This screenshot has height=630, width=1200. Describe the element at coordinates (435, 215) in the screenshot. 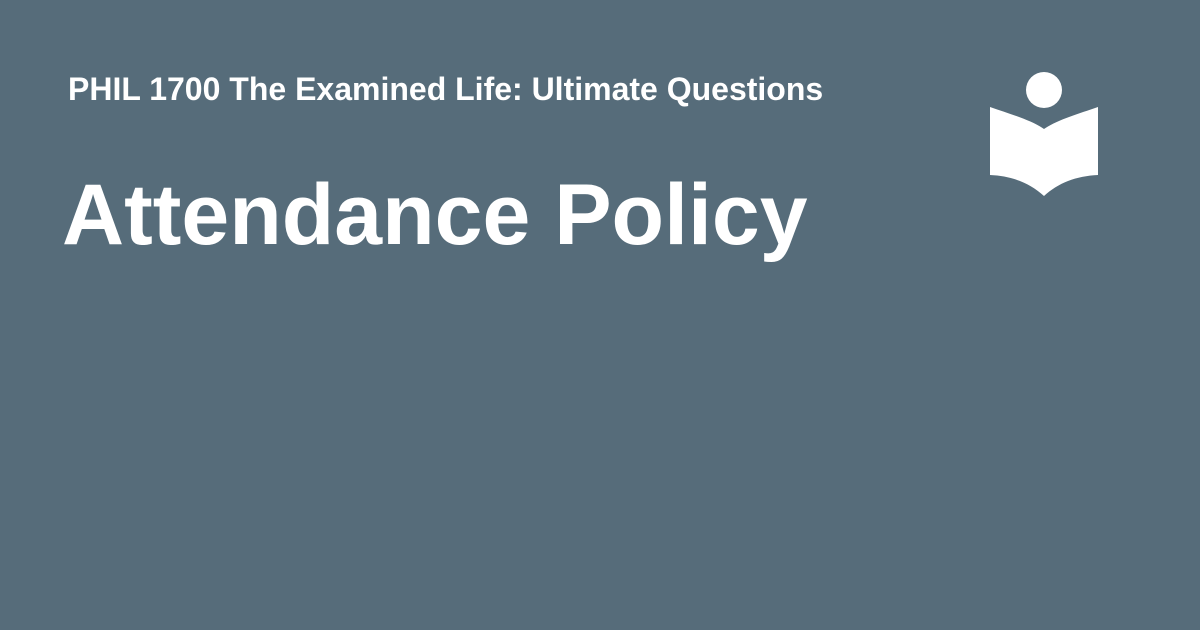

I see `page-title: Attendance Policy` at that location.